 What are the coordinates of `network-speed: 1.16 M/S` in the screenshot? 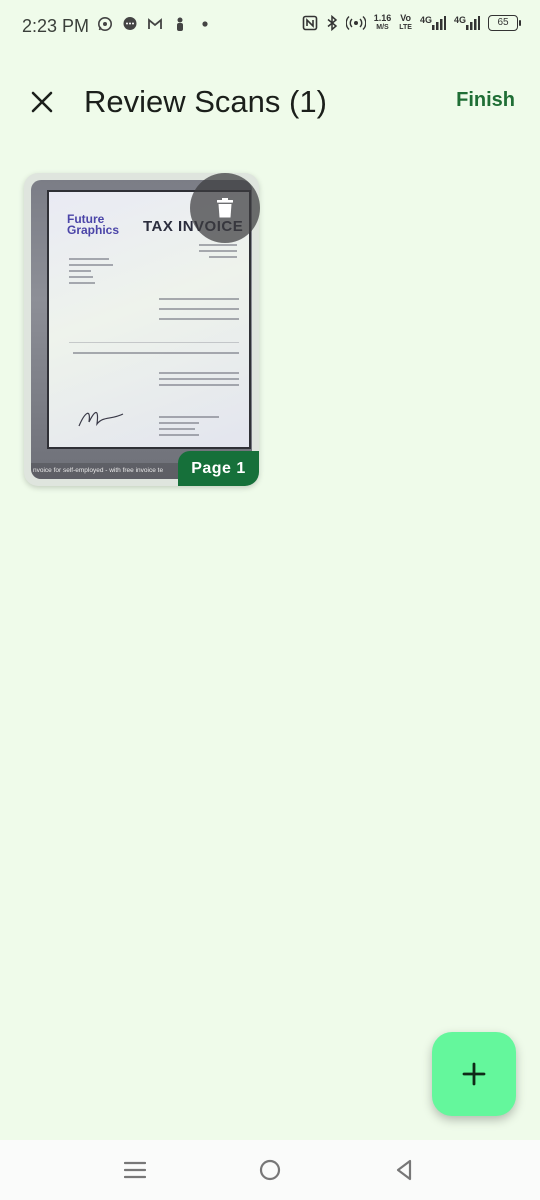 It's located at (383, 23).